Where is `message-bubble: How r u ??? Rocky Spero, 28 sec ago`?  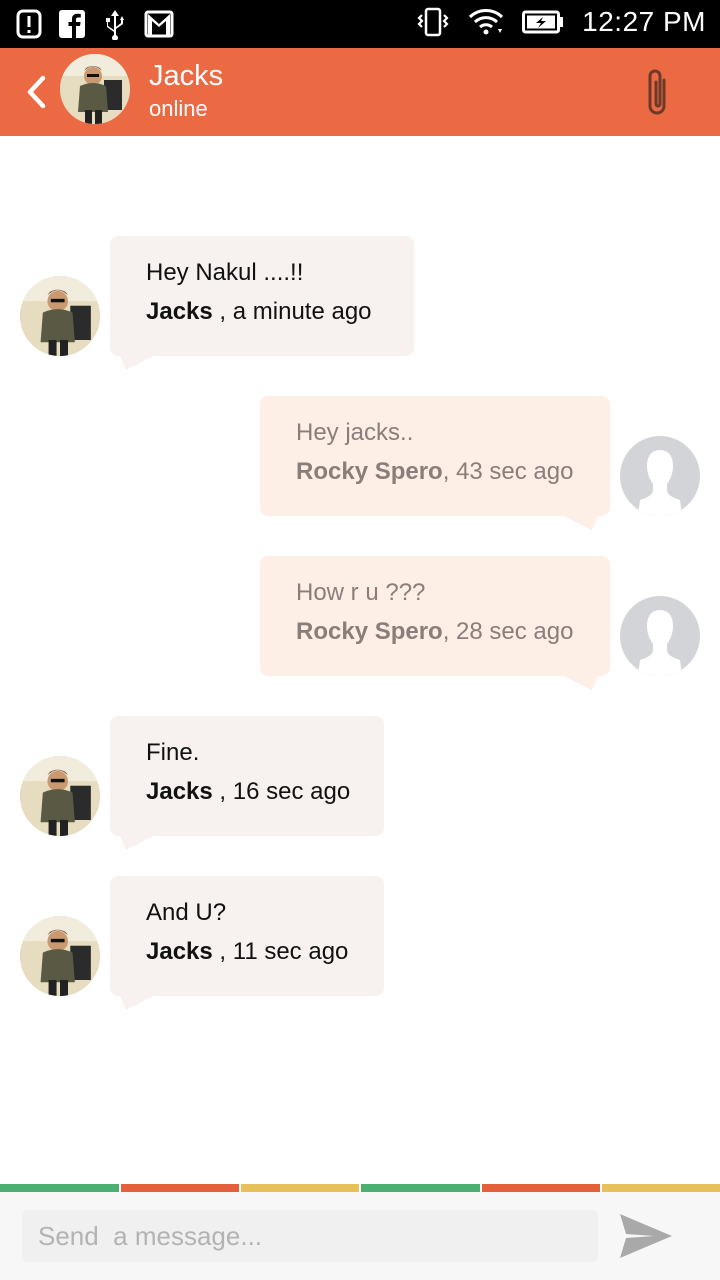
message-bubble: How r u ??? Rocky Spero, 28 sec ago is located at coordinates (435, 616).